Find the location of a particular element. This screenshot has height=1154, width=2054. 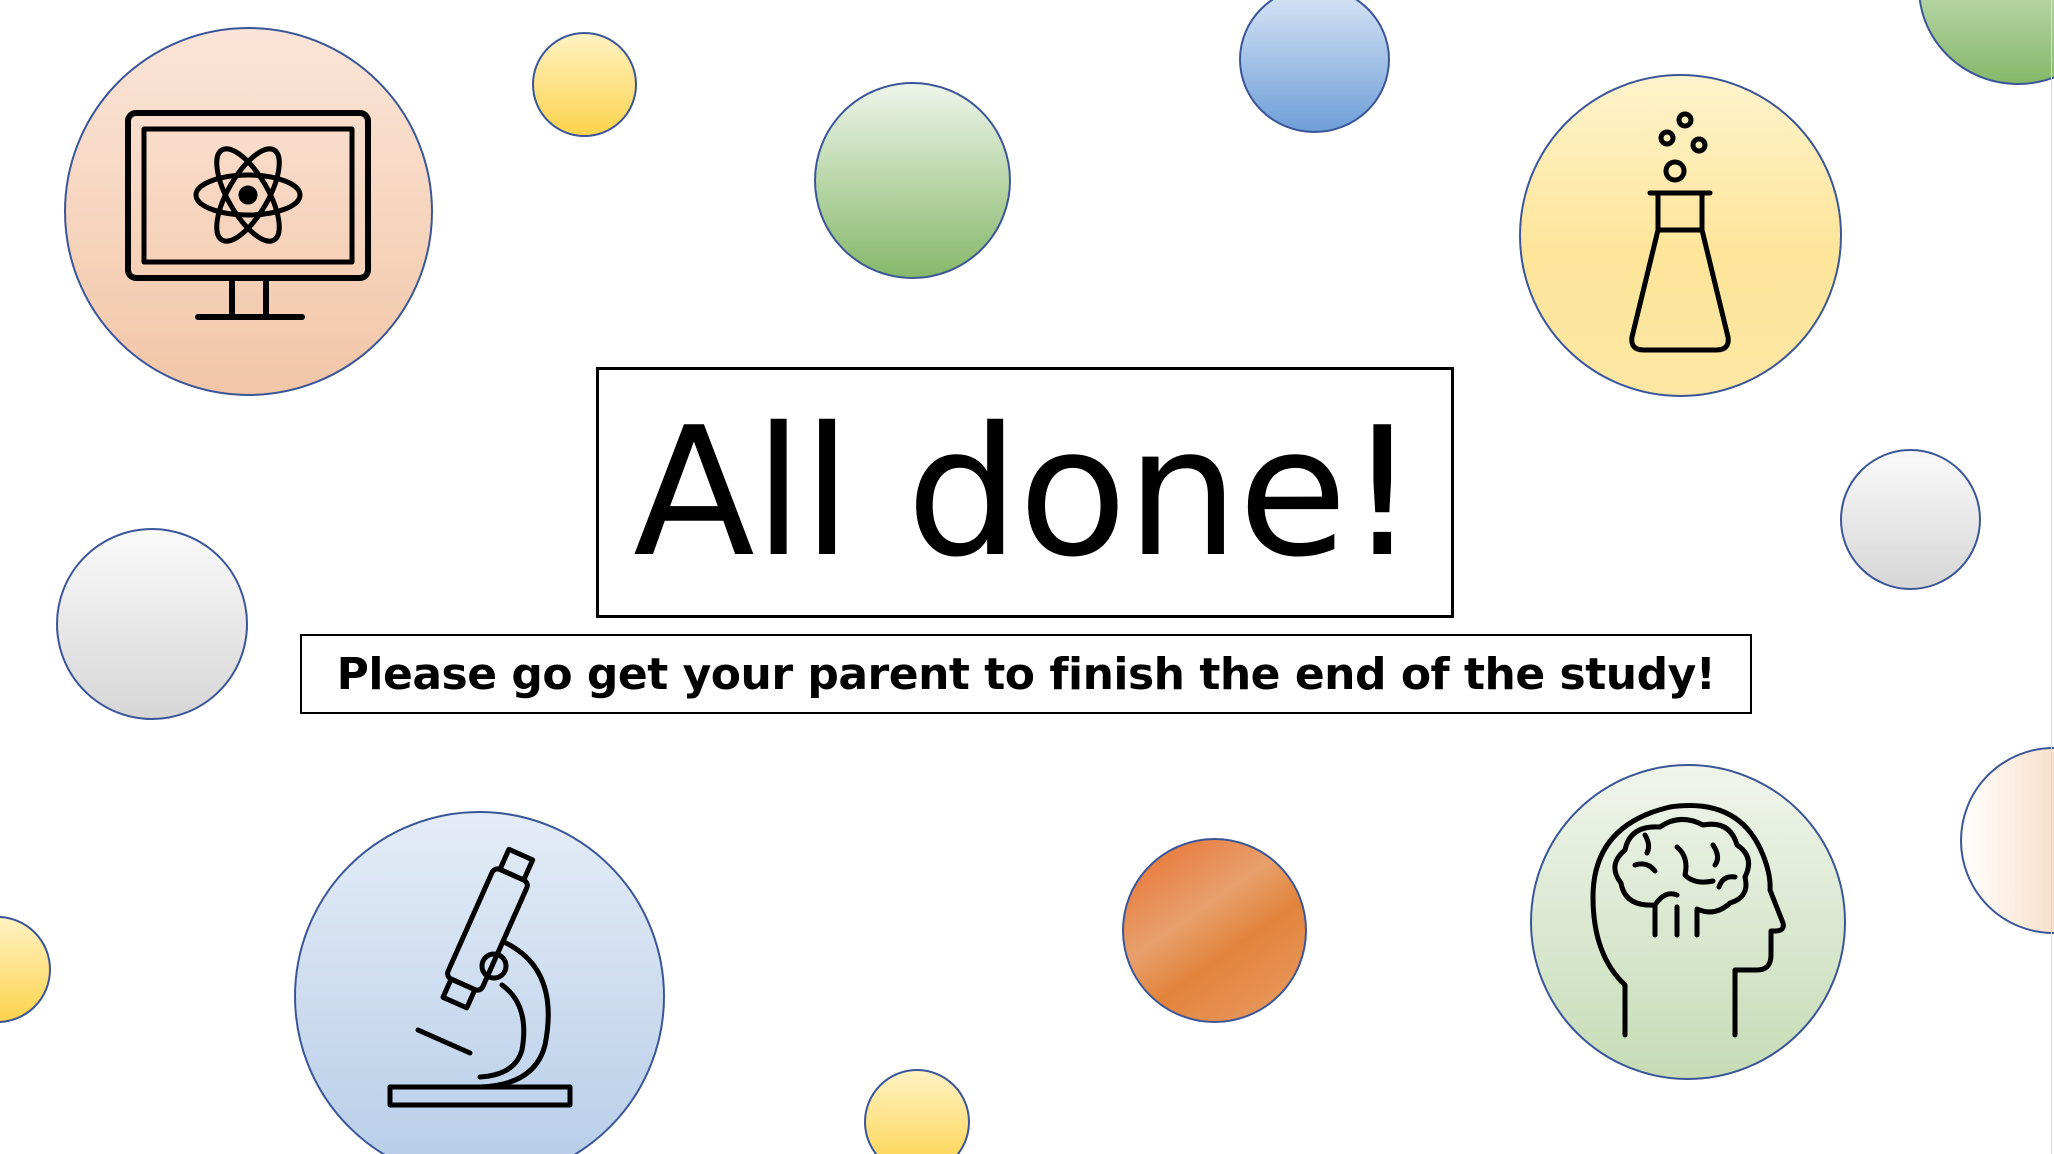

computer-atom-icon is located at coordinates (248, 215).